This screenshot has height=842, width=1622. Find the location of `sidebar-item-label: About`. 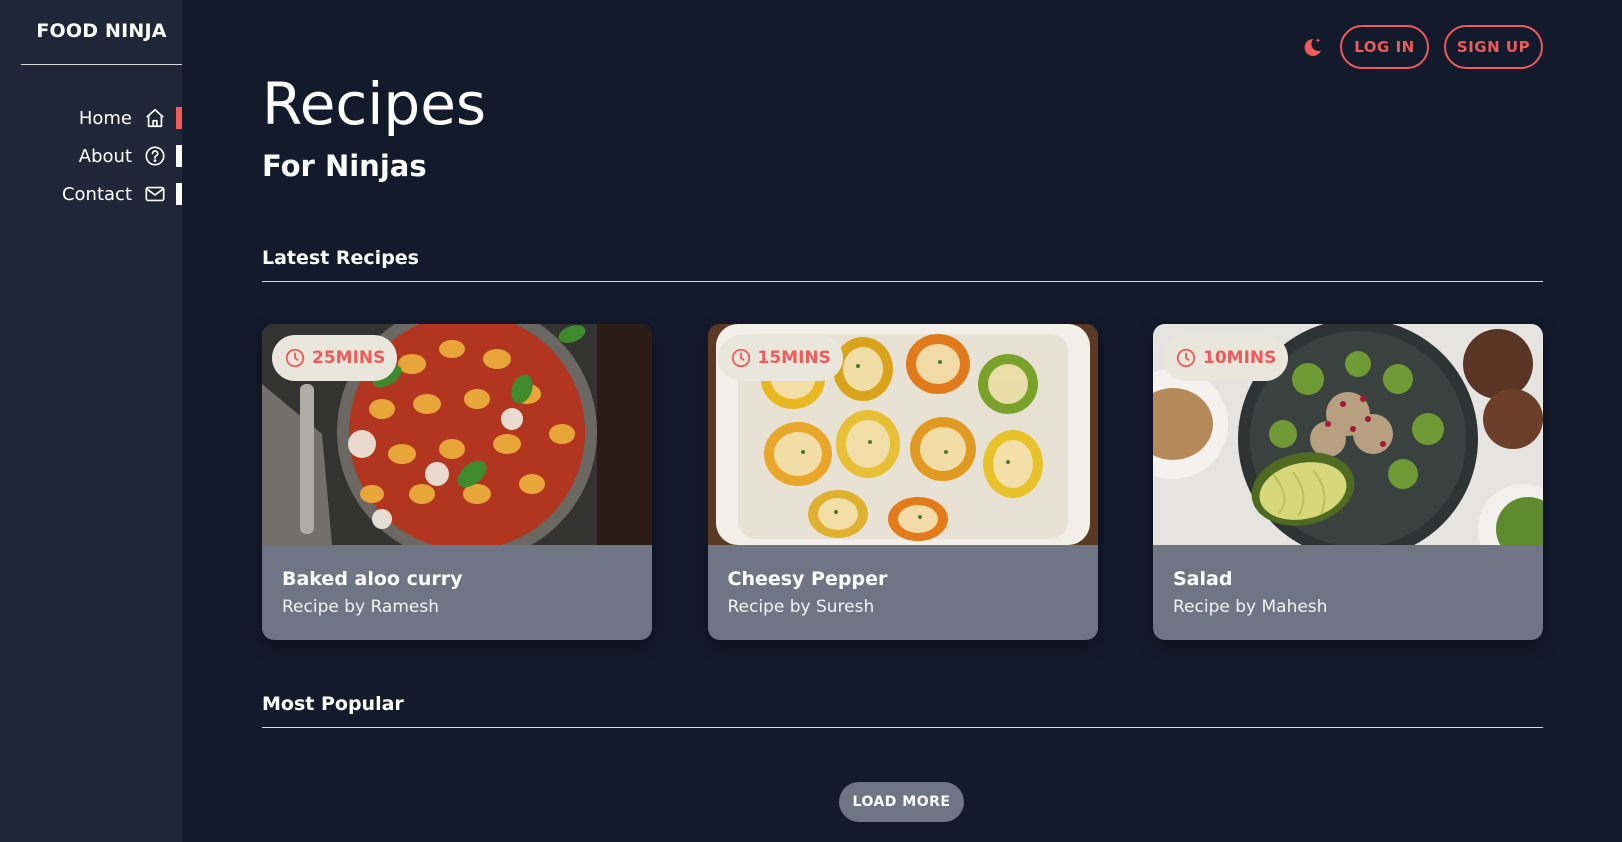

sidebar-item-label: About is located at coordinates (105, 156).